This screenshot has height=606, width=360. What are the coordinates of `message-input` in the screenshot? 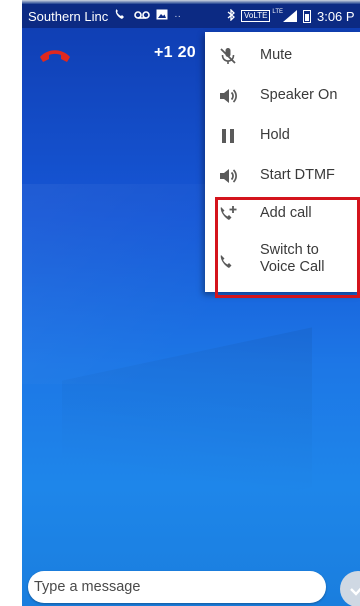 It's located at (177, 587).